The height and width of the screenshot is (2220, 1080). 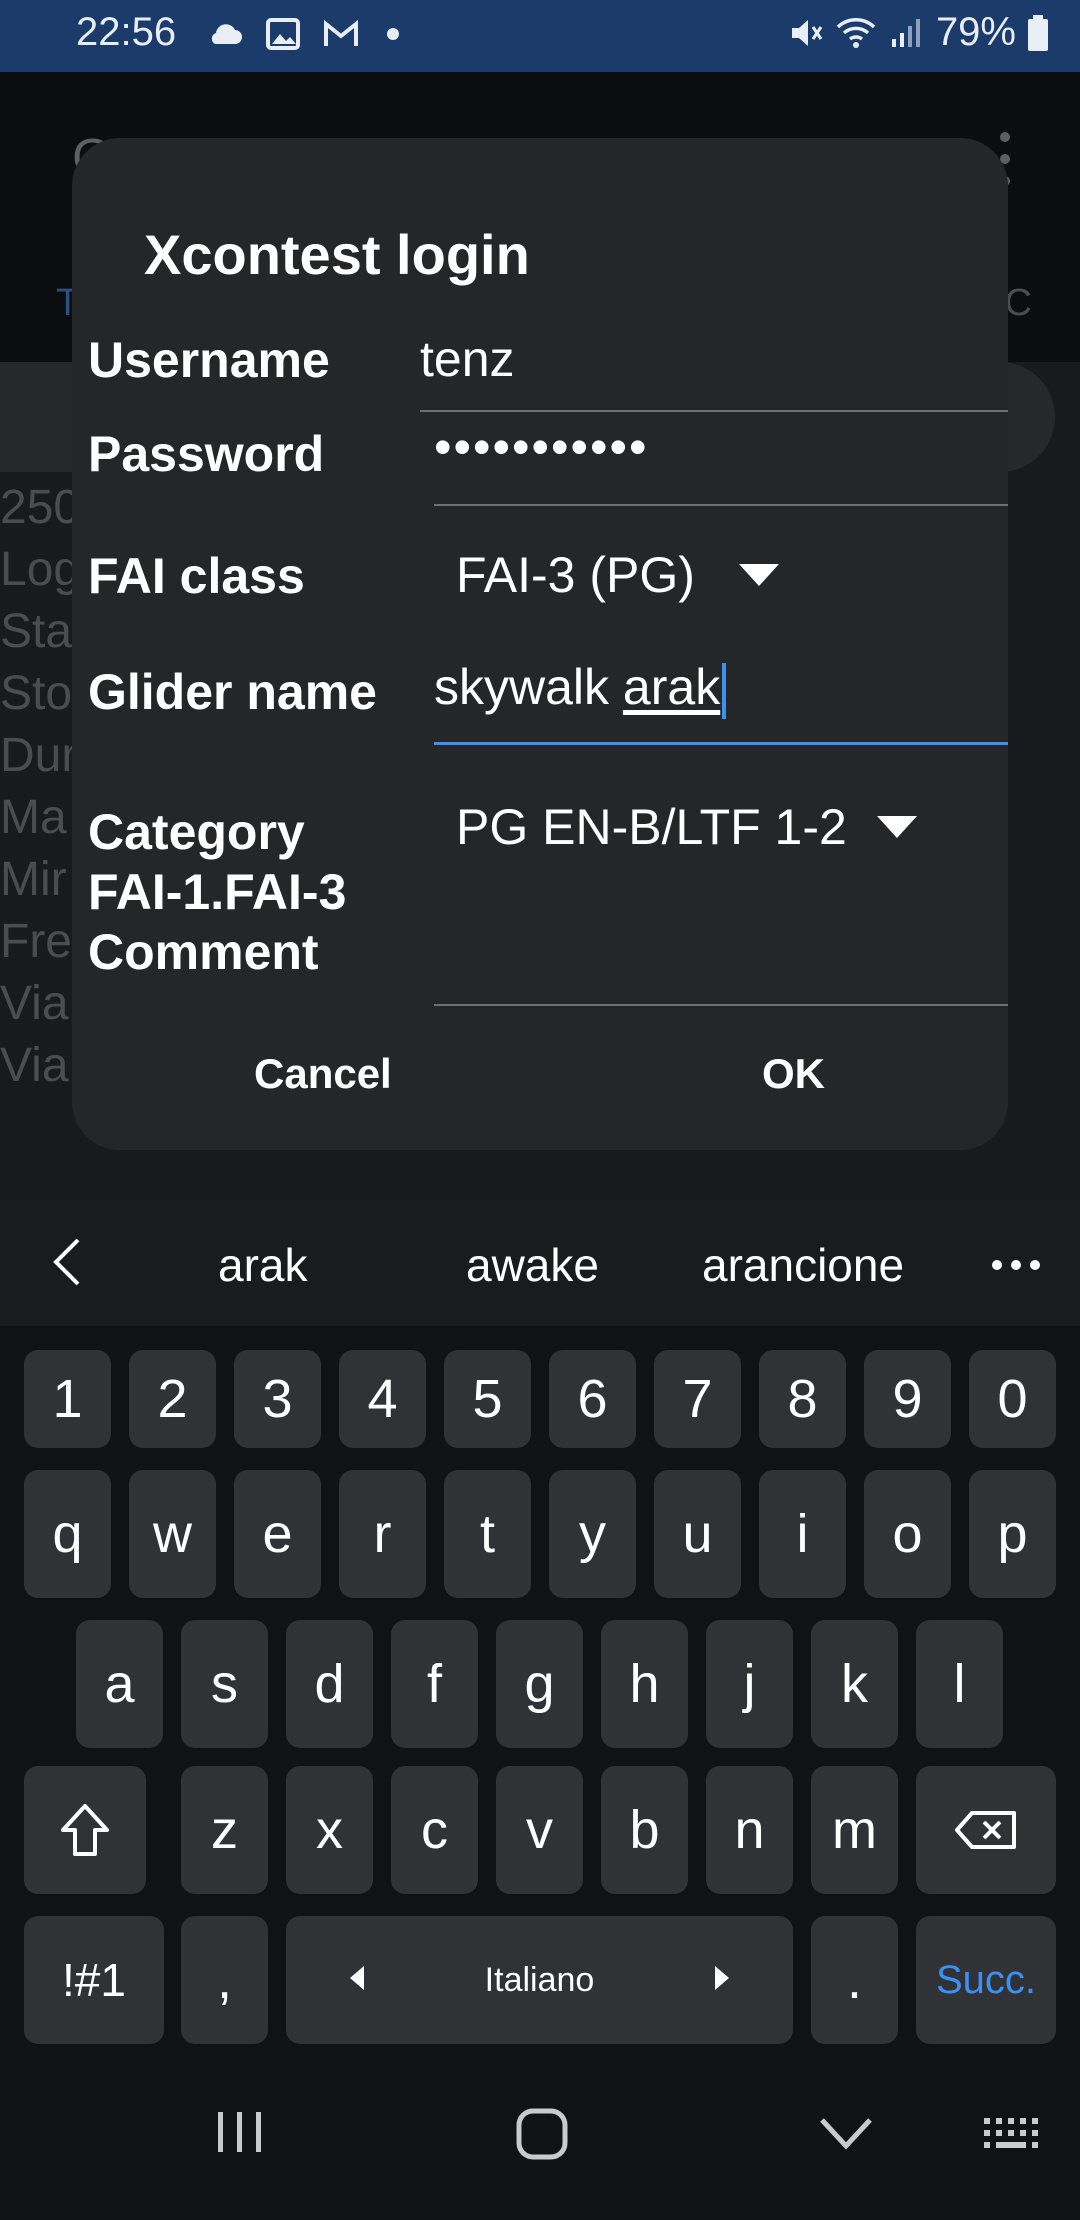 What do you see at coordinates (721, 962) in the screenshot?
I see `comment-field` at bounding box center [721, 962].